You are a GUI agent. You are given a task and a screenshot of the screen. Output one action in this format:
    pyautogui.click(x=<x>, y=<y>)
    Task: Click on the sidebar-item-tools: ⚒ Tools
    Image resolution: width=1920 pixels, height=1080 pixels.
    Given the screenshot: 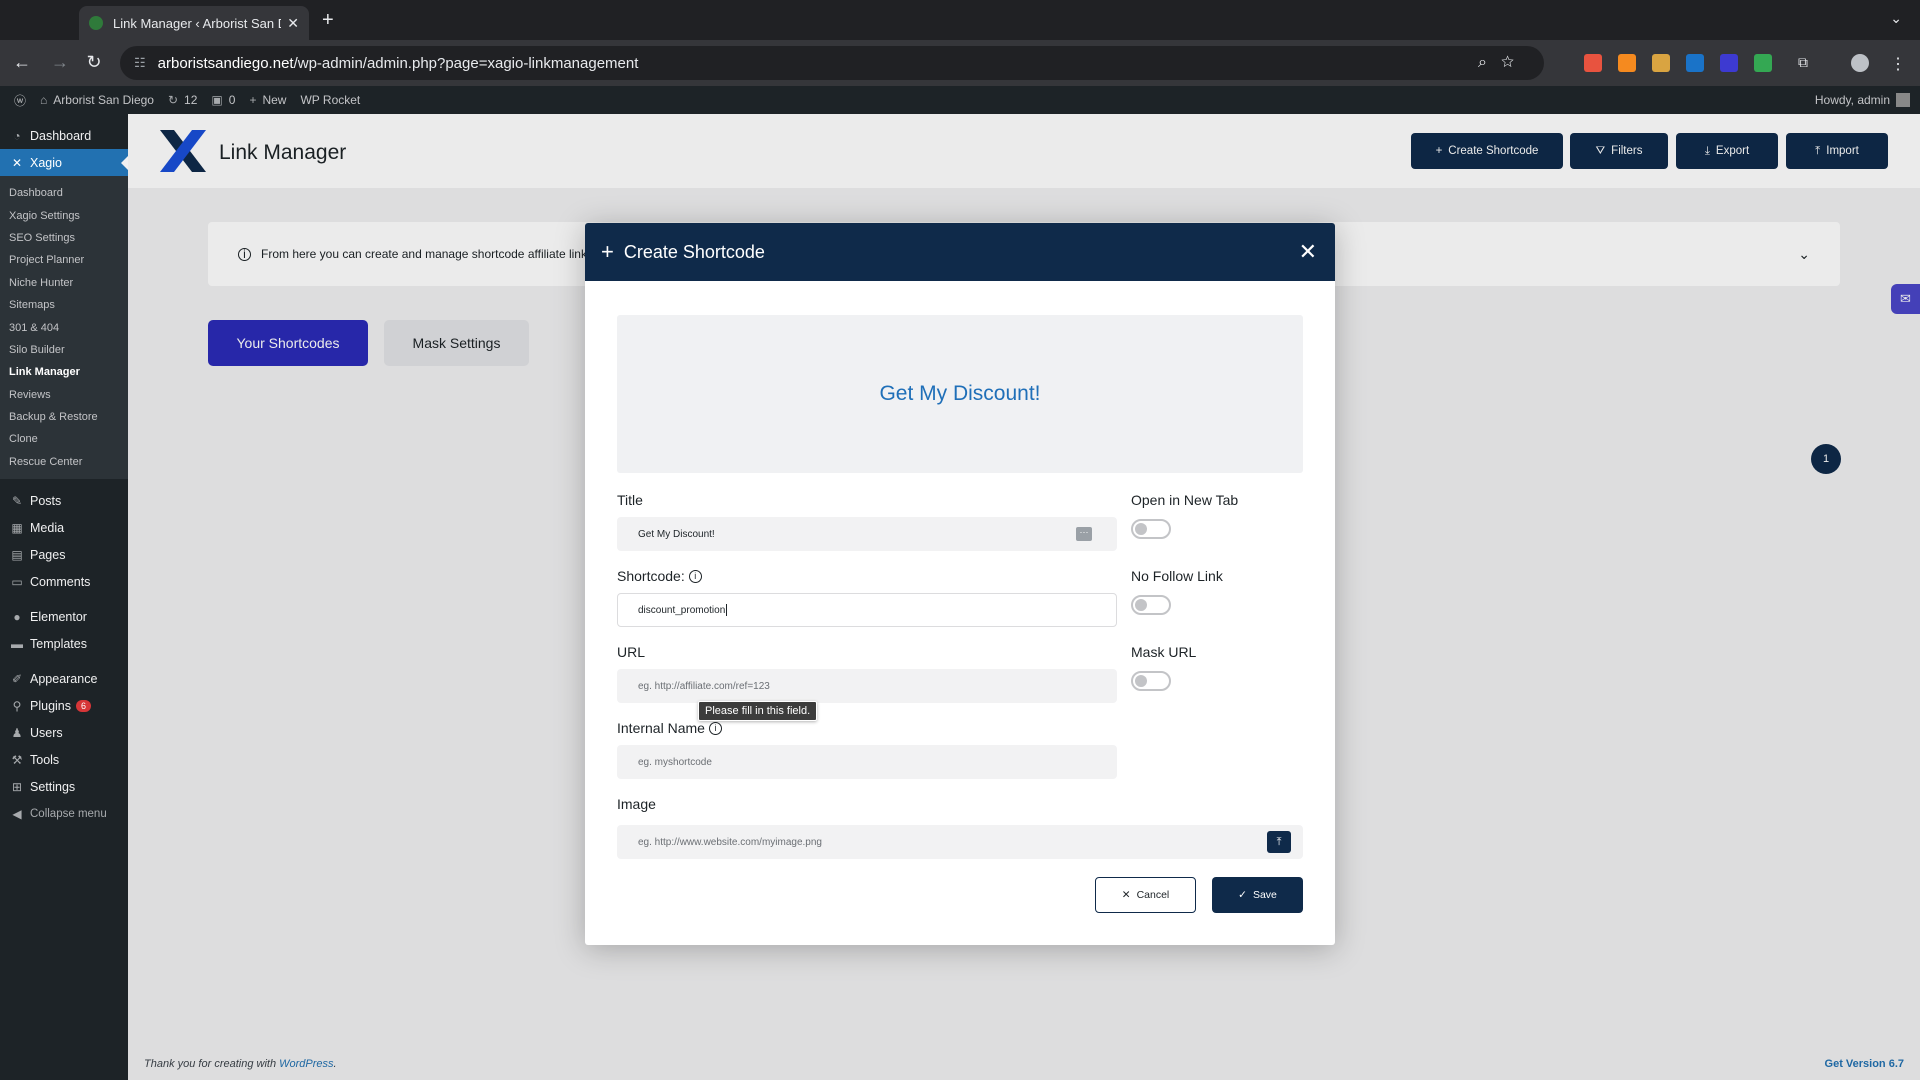 What is the action you would take?
    pyautogui.click(x=64, y=759)
    